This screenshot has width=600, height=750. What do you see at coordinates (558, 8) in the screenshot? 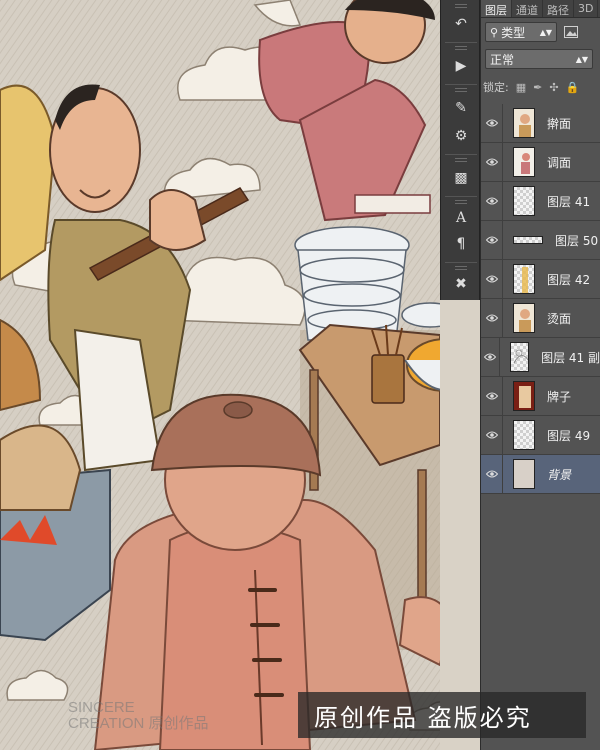
I see `tab-paths: 路径` at bounding box center [558, 8].